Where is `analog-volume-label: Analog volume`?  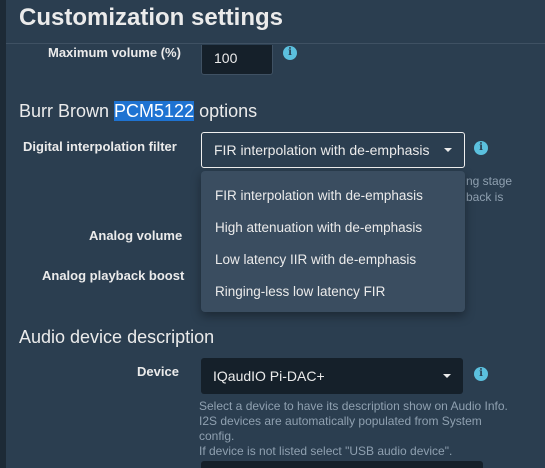
analog-volume-label: Analog volume is located at coordinates (136, 235).